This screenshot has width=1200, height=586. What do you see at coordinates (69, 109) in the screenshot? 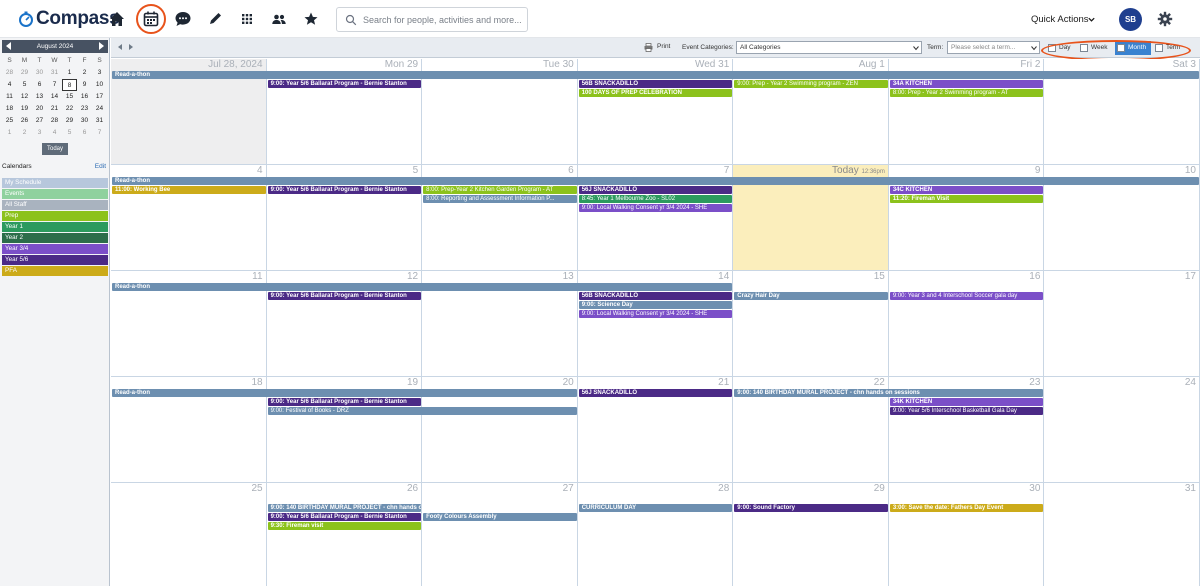
I see `mini-calendar-day: 22` at bounding box center [69, 109].